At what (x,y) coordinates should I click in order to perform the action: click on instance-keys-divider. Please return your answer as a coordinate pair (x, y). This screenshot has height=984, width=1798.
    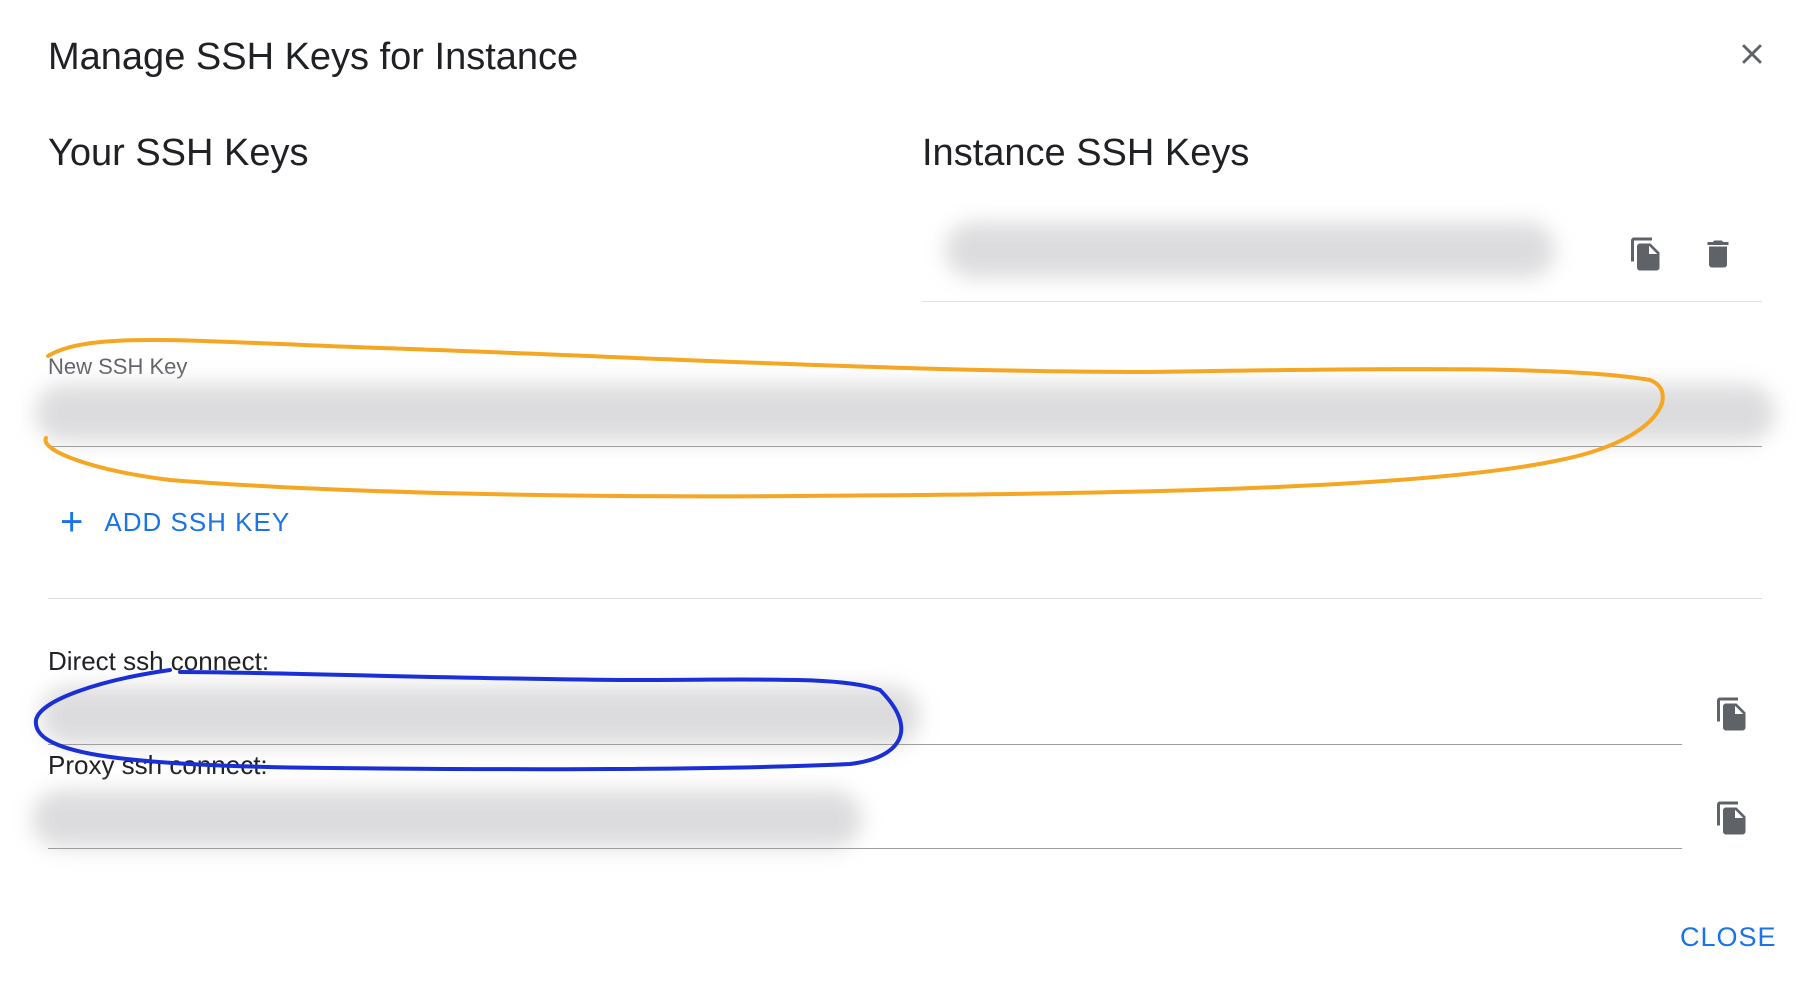
    Looking at the image, I should click on (1342, 301).